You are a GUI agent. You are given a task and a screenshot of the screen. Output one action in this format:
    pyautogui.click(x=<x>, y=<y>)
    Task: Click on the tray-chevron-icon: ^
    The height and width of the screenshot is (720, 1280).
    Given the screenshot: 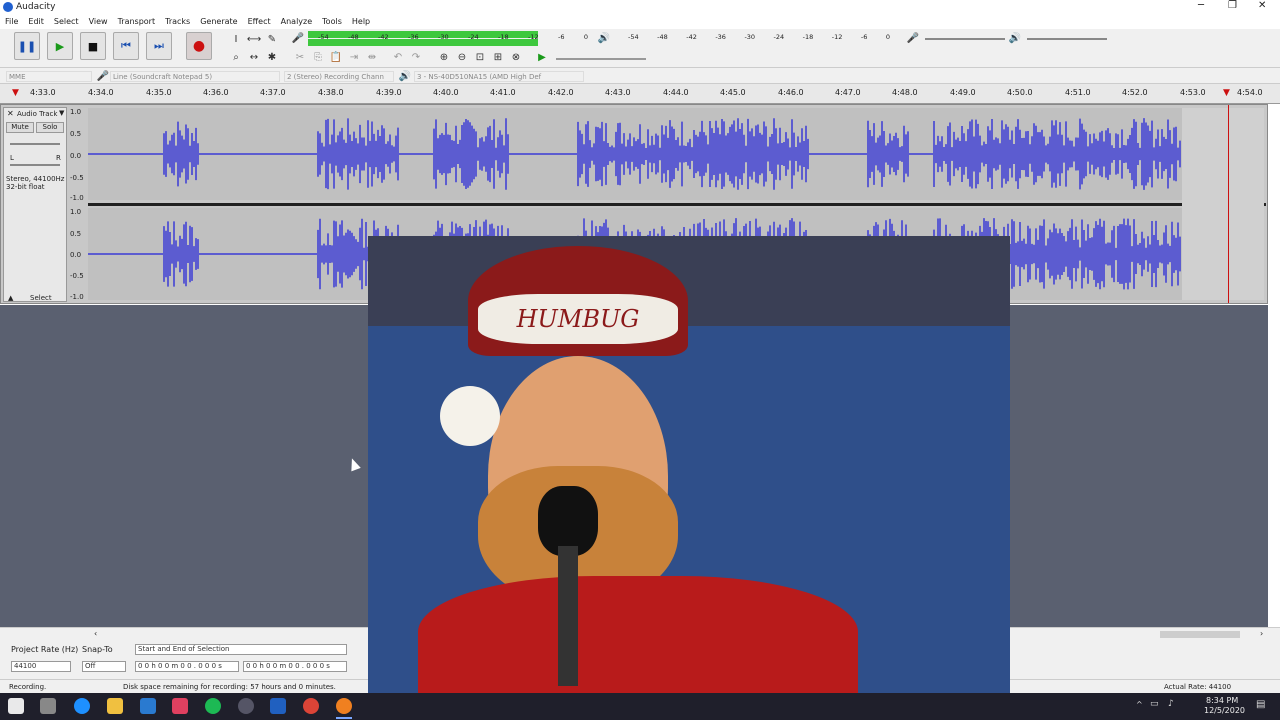 What is the action you would take?
    pyautogui.click(x=1139, y=704)
    